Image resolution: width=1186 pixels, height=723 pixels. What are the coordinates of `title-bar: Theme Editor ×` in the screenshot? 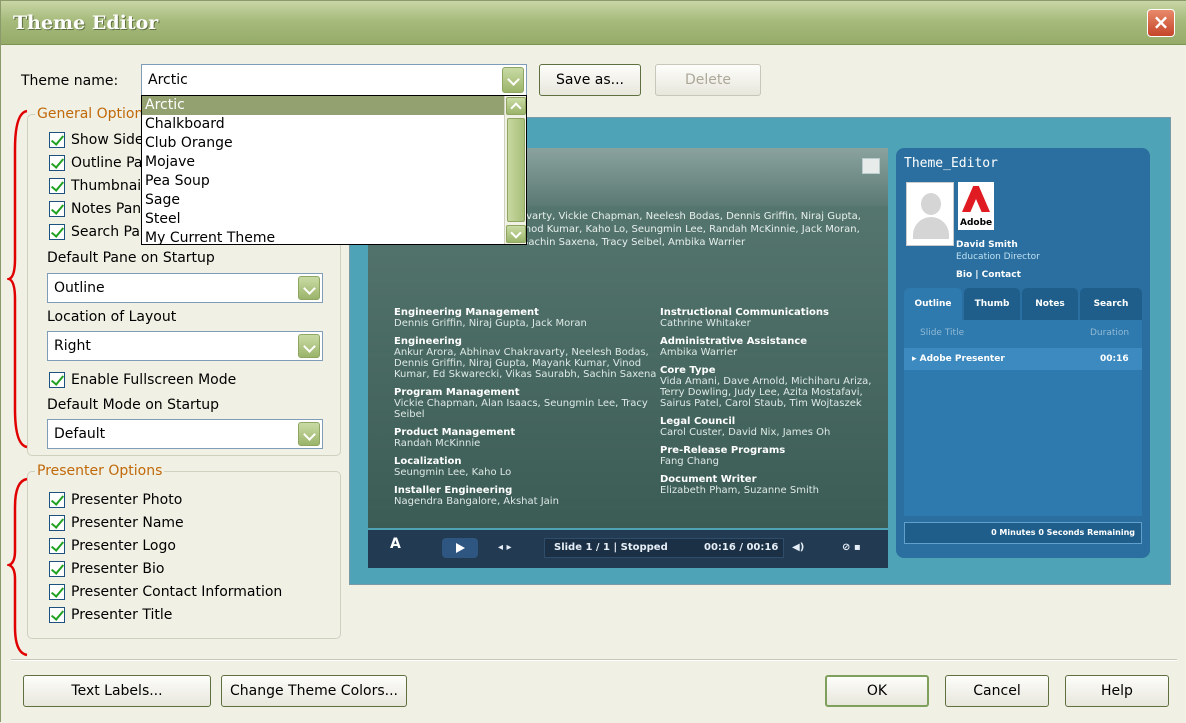 It's located at (593, 23).